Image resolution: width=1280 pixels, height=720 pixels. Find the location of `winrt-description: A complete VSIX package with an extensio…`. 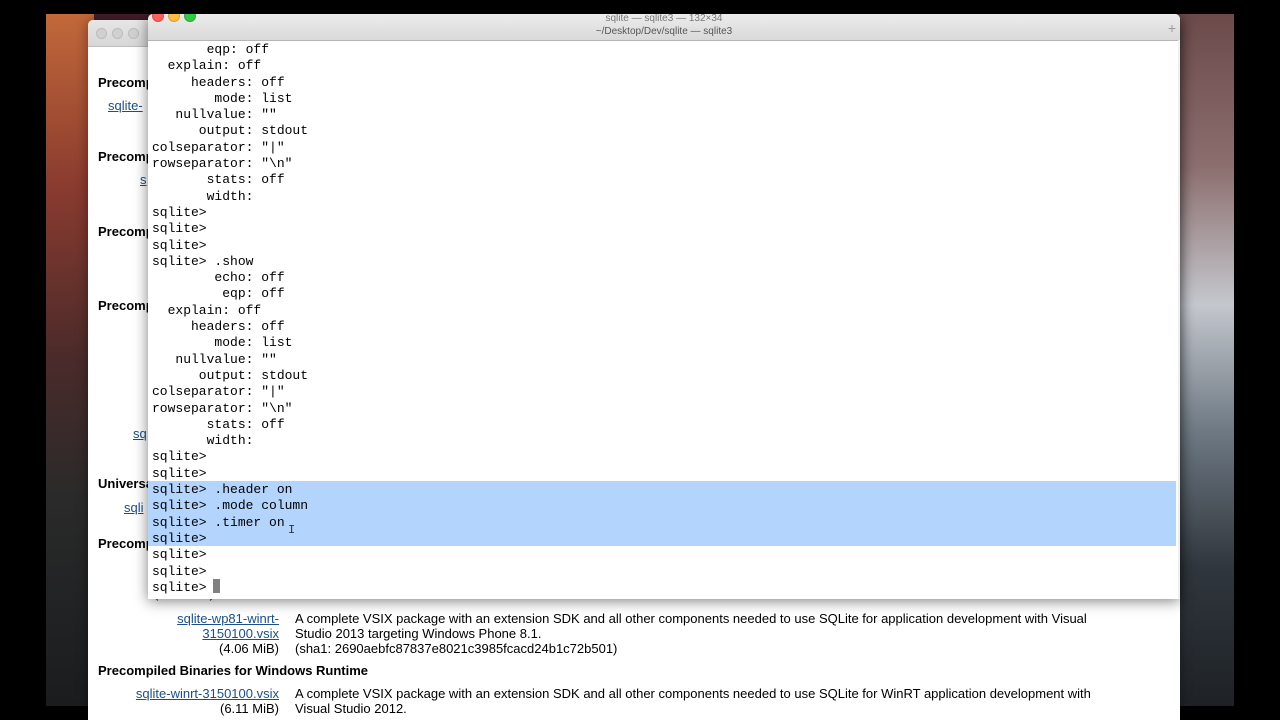

winrt-description: A complete VSIX package with an extensio… is located at coordinates (693, 693).